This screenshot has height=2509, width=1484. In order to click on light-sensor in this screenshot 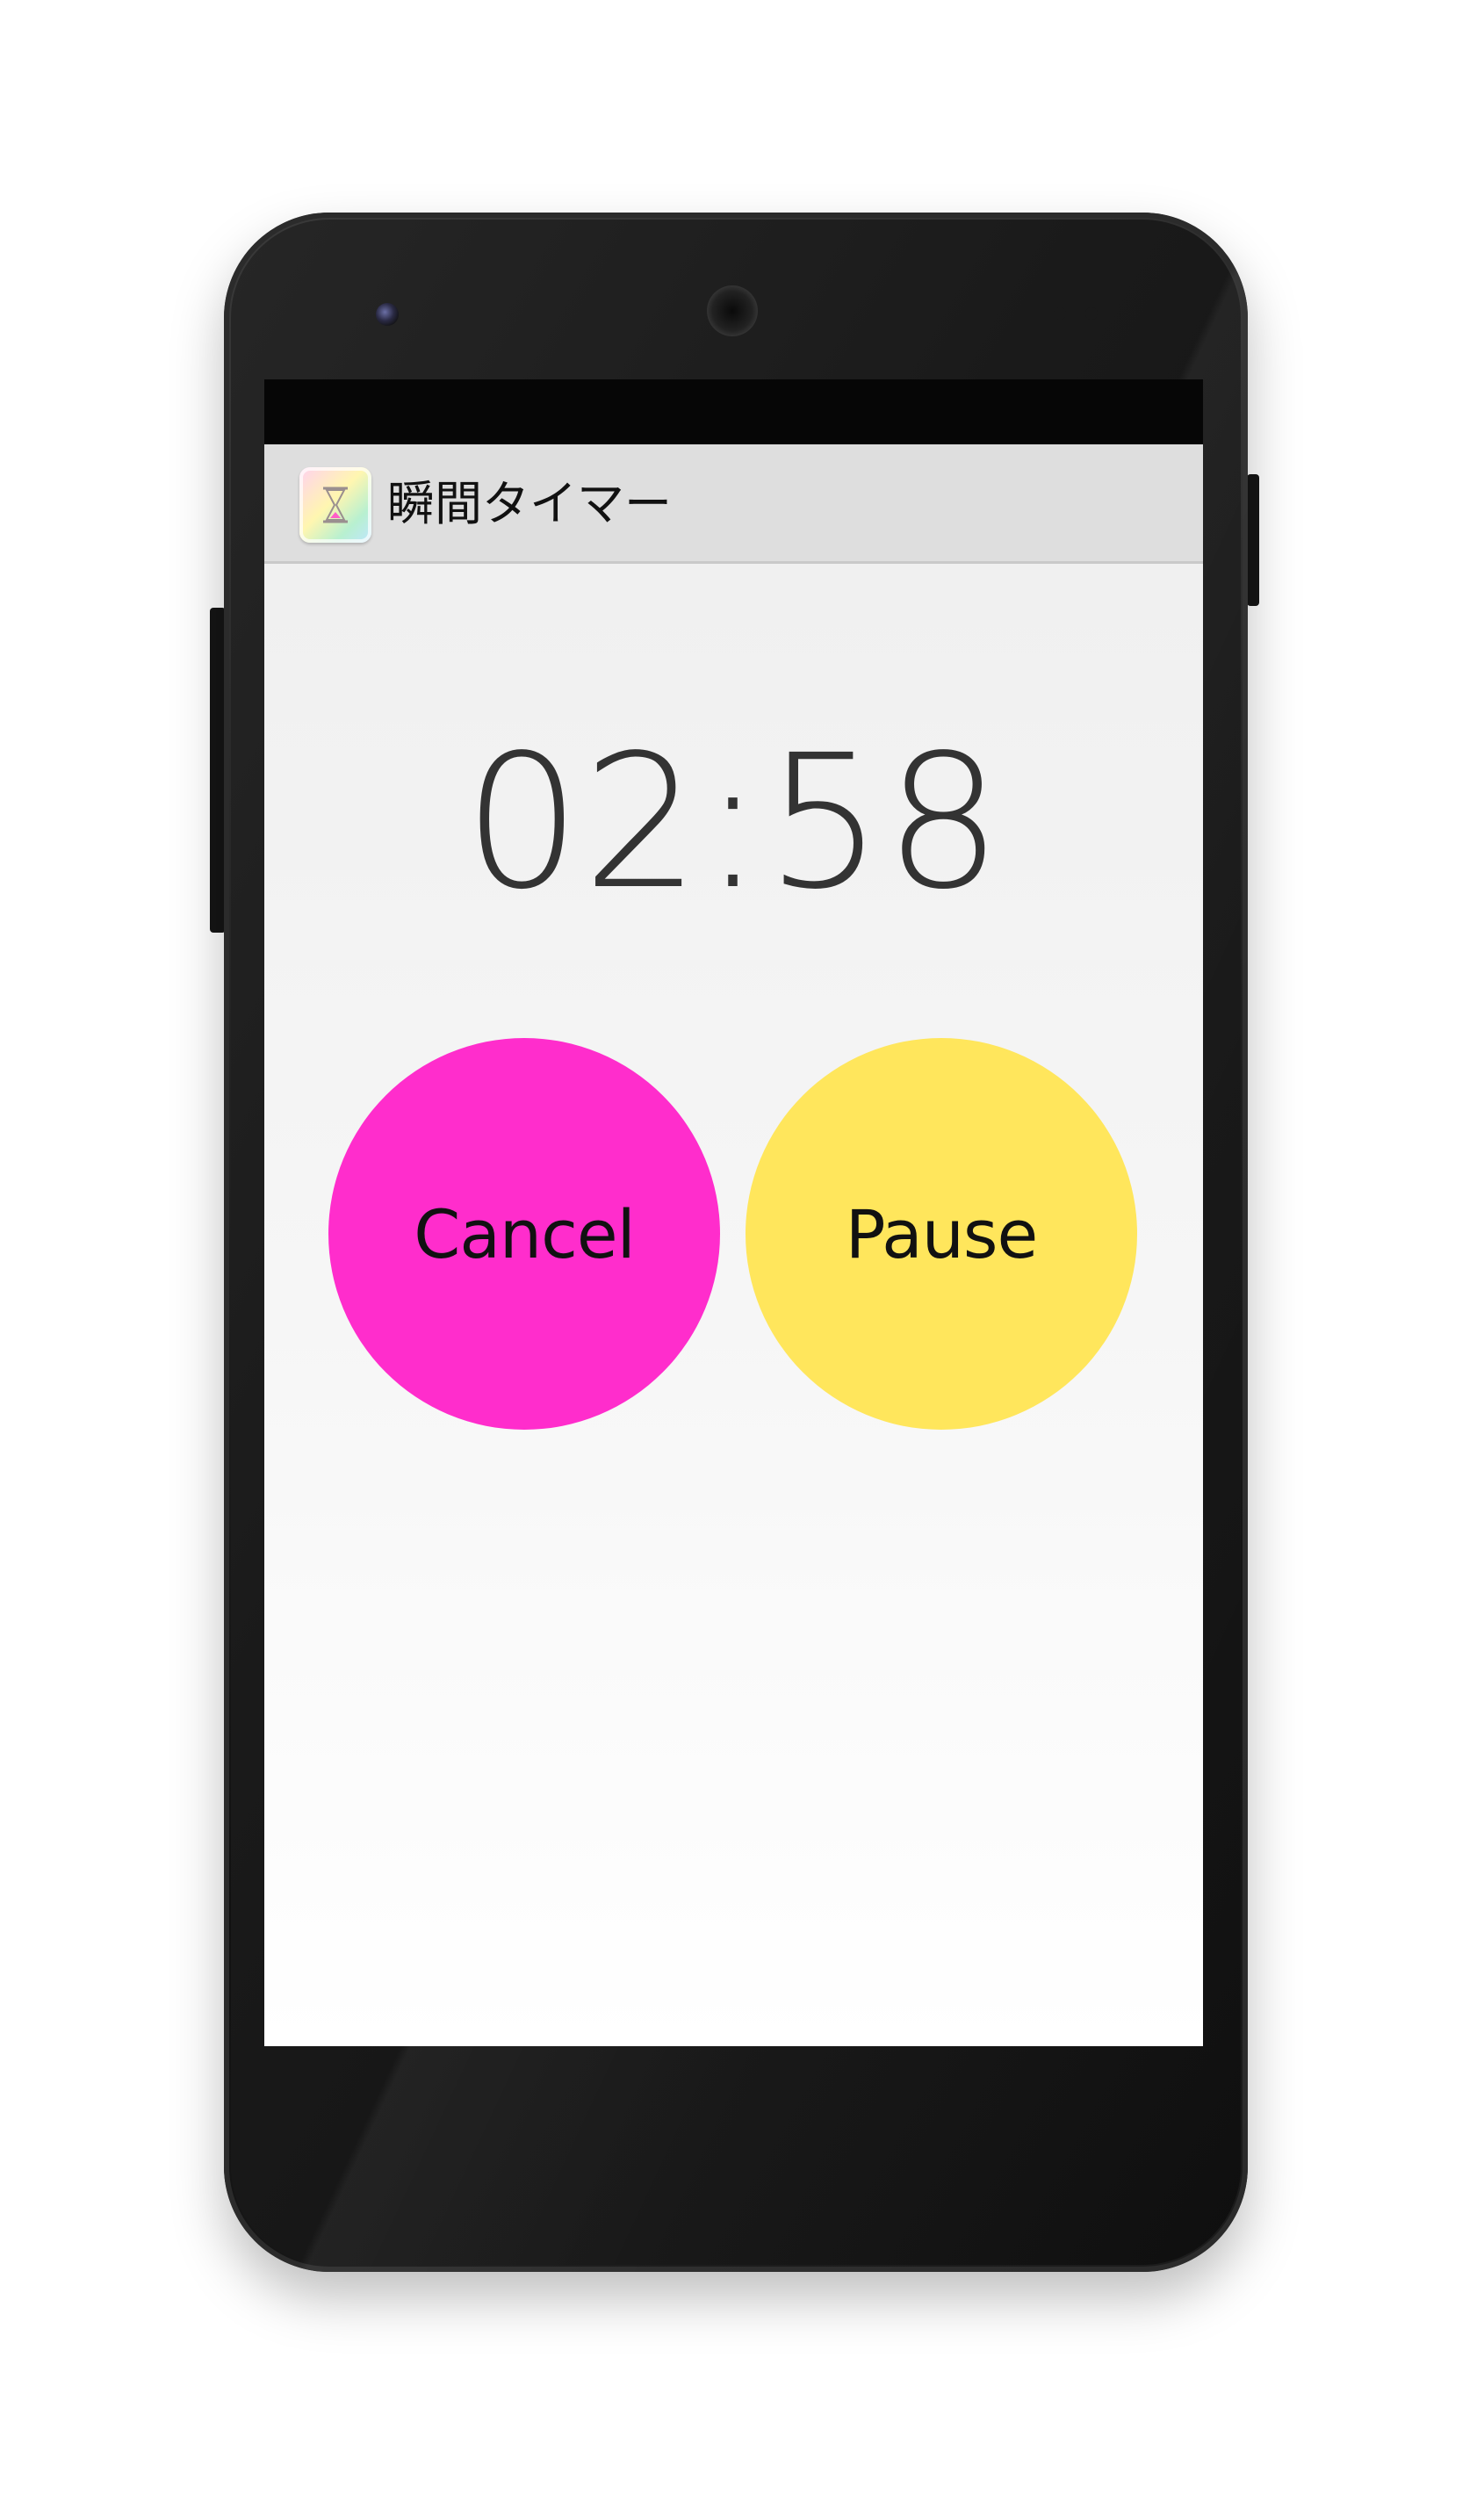, I will do `click(1091, 313)`.